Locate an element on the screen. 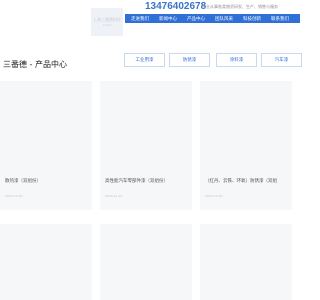 Image resolution: width=320 pixels, height=300 pixels. product-card: 散热漆（双组份） 2020-12-20 is located at coordinates (46, 145).